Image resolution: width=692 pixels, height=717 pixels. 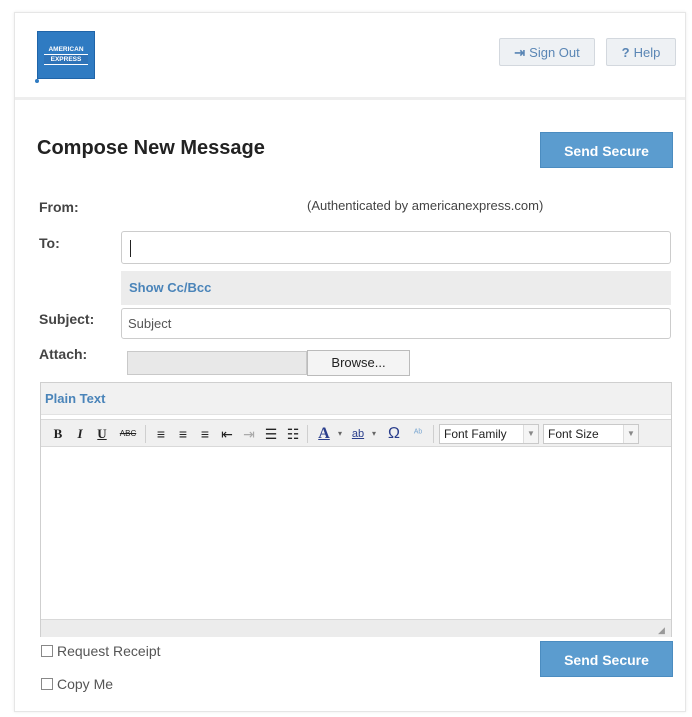 What do you see at coordinates (66, 59) in the screenshot?
I see `logo-line-express: EXPRESS` at bounding box center [66, 59].